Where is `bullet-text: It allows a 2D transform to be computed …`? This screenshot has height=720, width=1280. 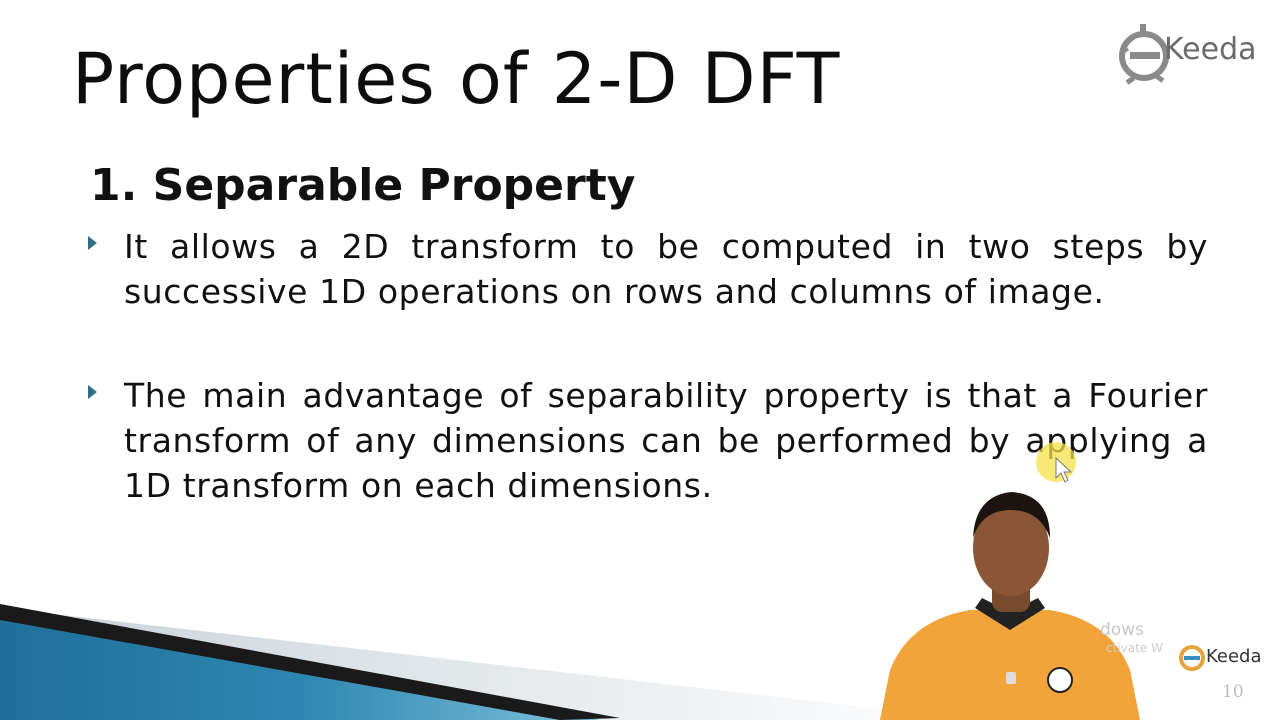 bullet-text: It allows a 2D transform to be computed … is located at coordinates (666, 269).